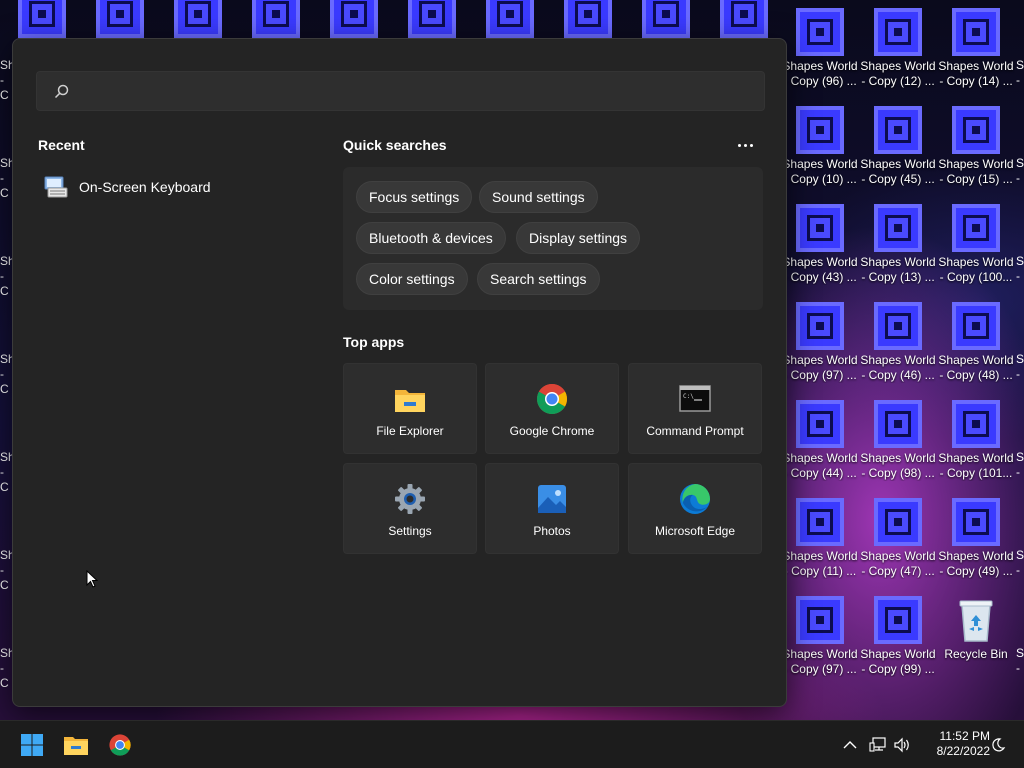  I want to click on taskbar-chrome-button, so click(120, 745).